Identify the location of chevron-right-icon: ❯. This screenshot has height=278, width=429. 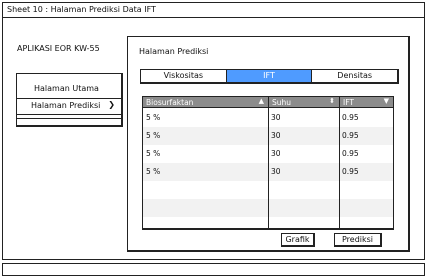
(111, 104).